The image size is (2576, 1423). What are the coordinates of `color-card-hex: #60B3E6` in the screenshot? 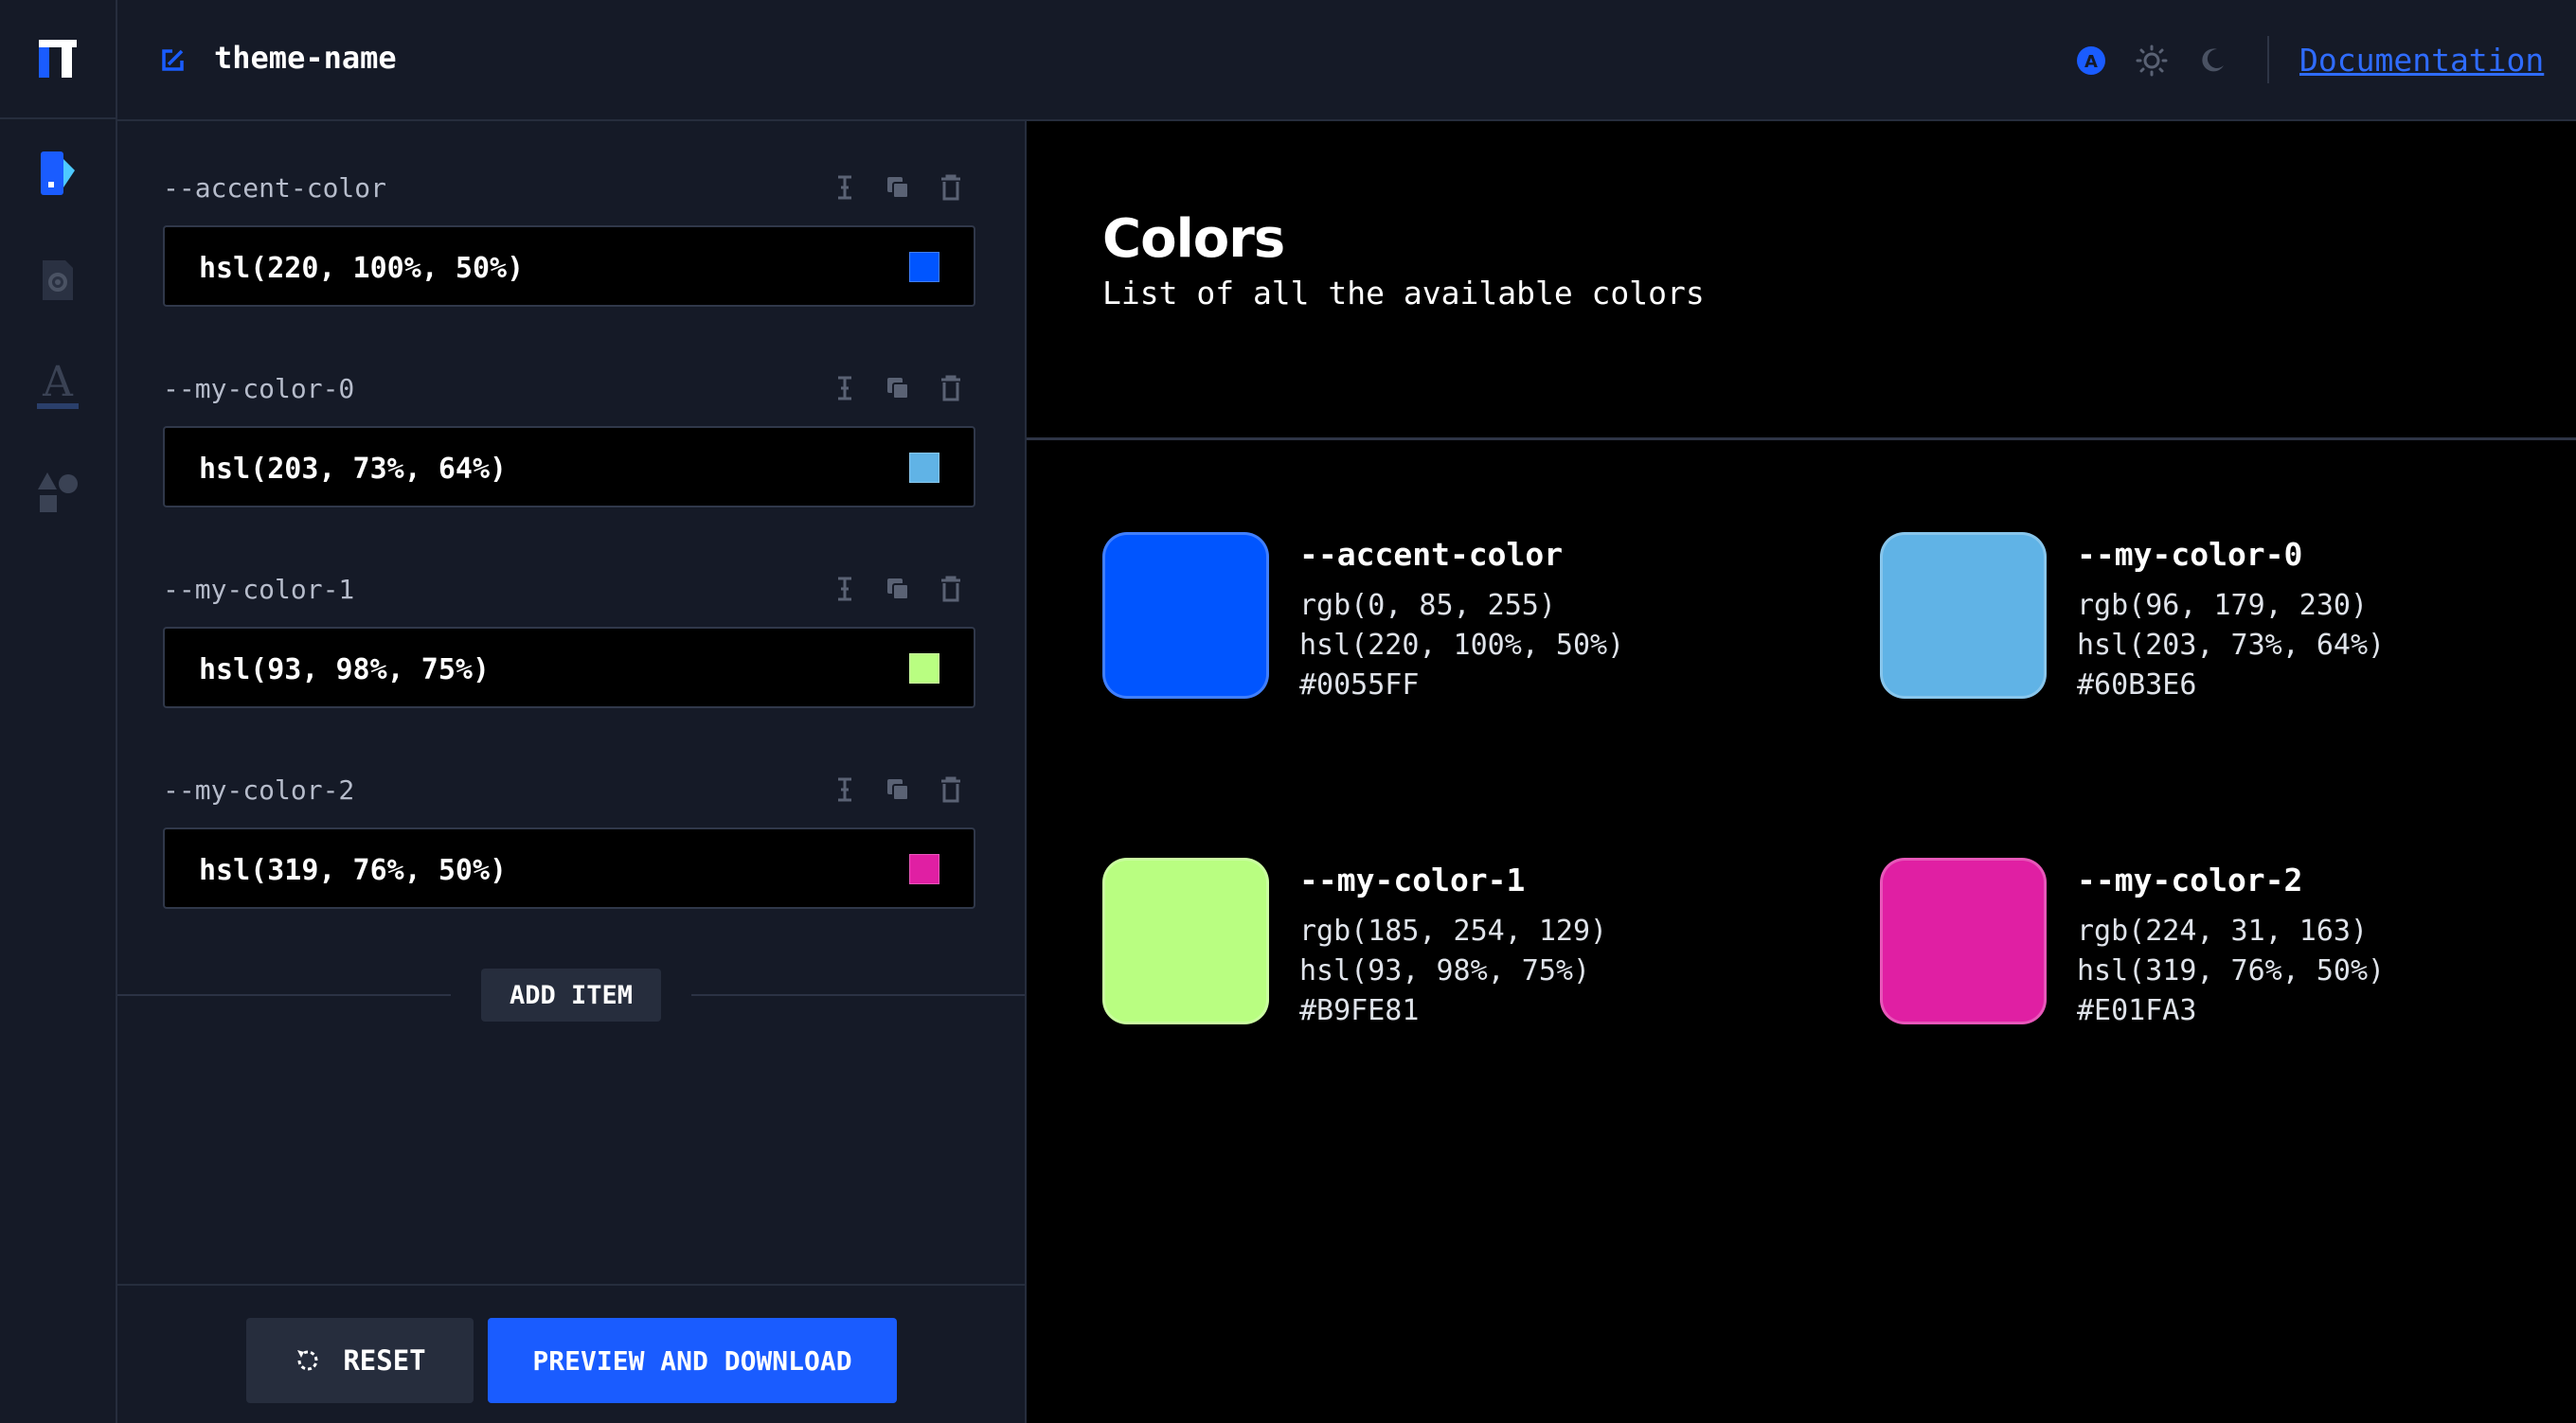 It's located at (2137, 685).